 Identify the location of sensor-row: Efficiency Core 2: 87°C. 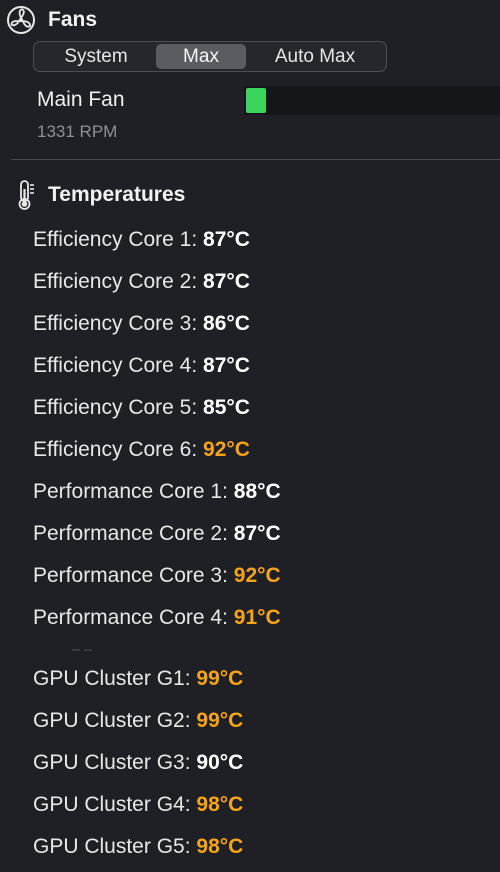
(141, 282).